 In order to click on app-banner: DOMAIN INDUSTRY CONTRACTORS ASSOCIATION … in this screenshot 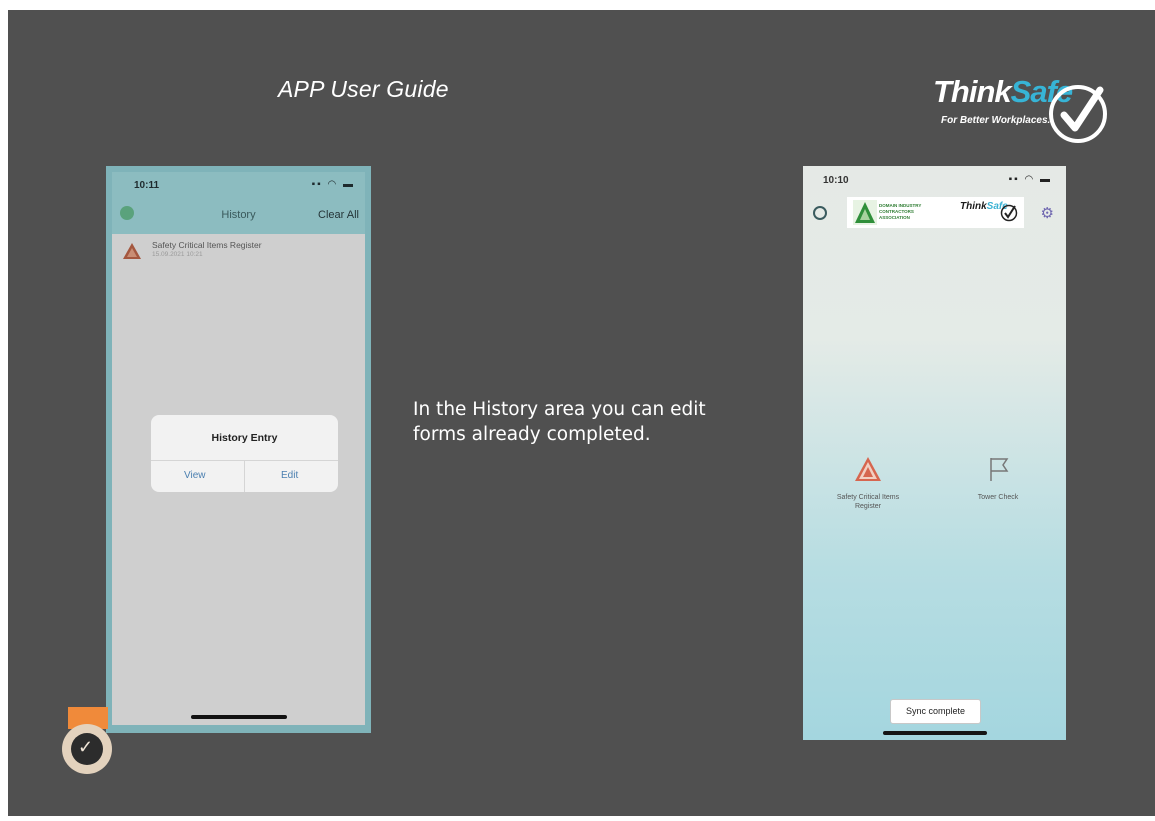, I will do `click(935, 212)`.